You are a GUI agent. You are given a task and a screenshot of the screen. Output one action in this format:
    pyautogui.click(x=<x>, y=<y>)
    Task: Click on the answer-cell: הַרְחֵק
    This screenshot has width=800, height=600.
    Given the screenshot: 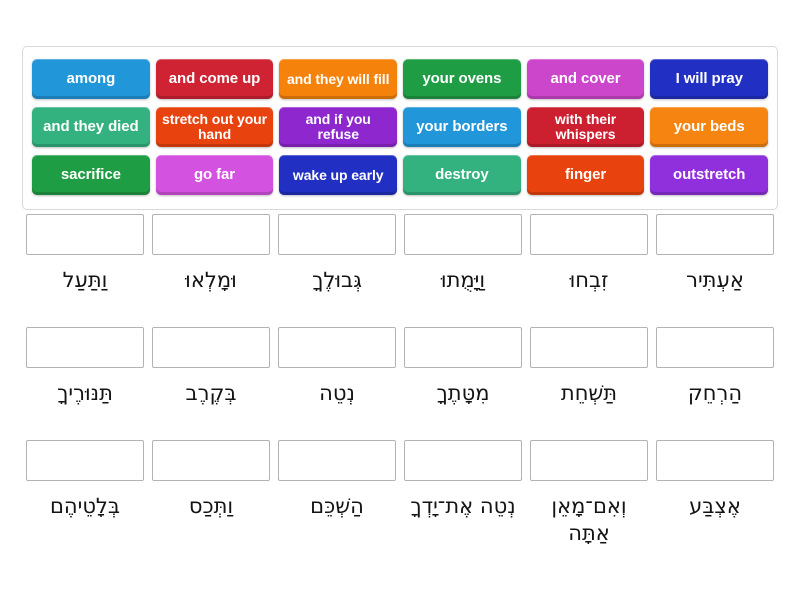 What is the action you would take?
    pyautogui.click(x=715, y=381)
    